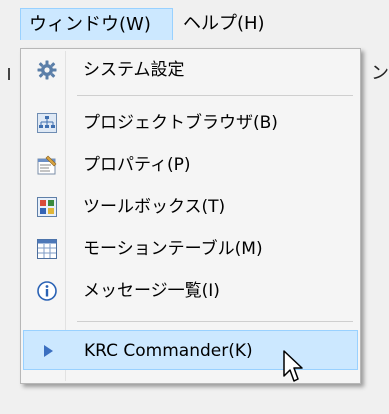  Describe the element at coordinates (235, 24) in the screenshot. I see `menu-help: ヘルプ(H)` at that location.